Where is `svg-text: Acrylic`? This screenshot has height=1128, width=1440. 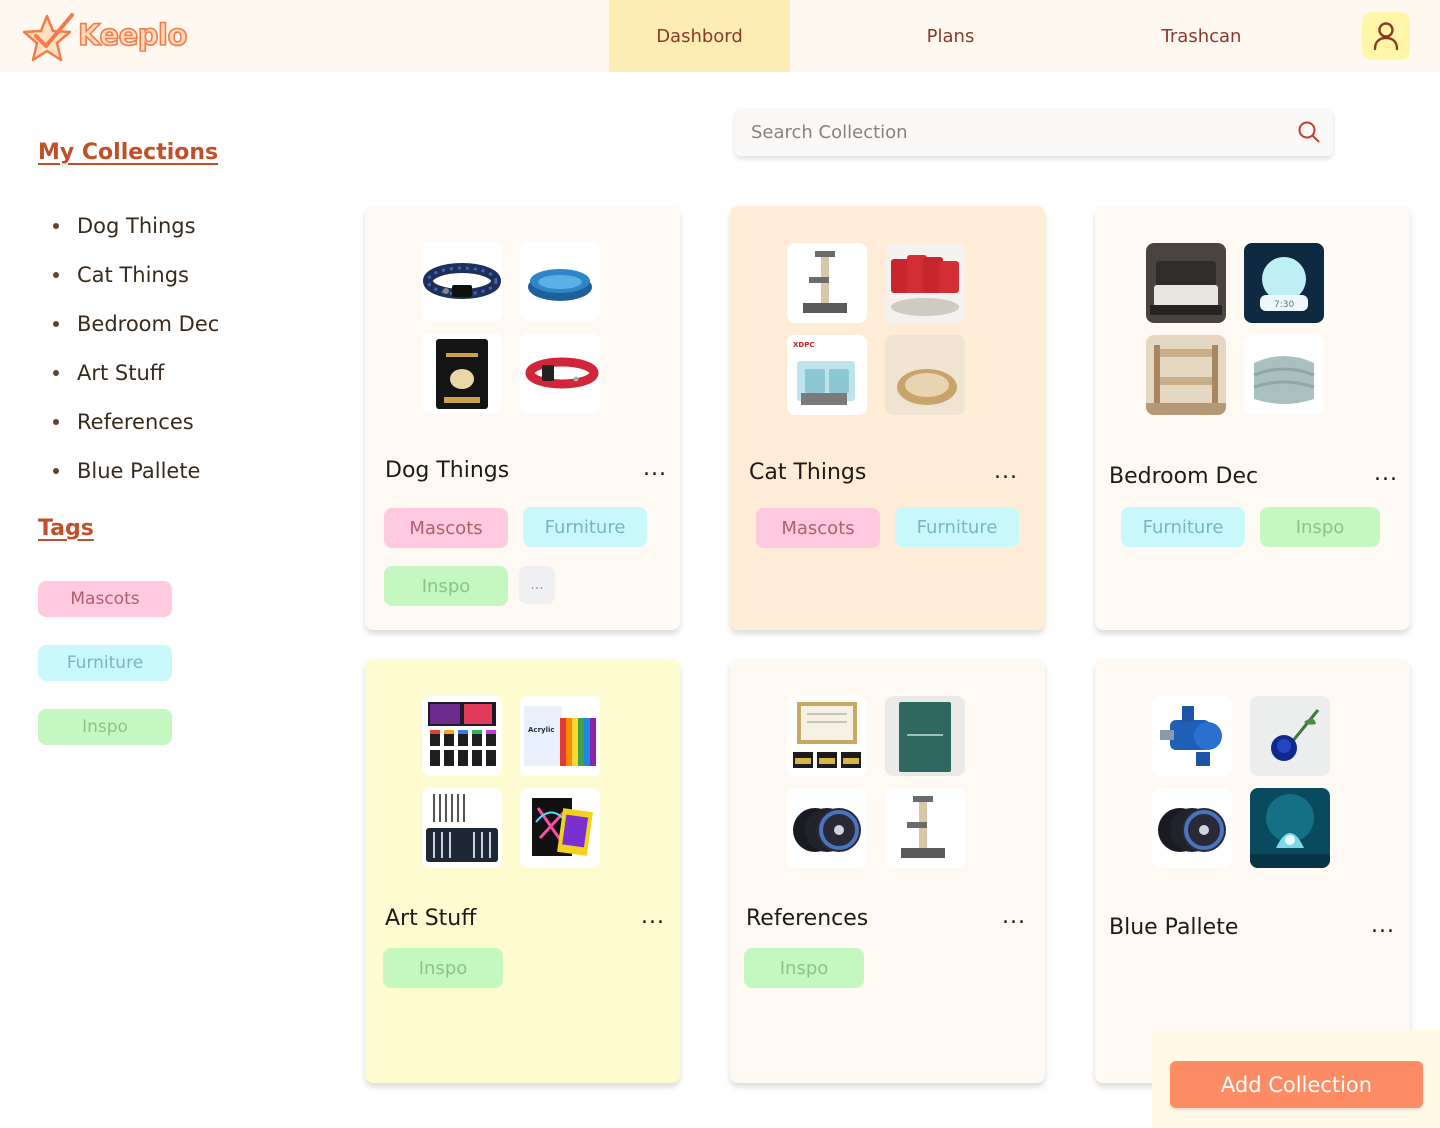 svg-text: Acrylic is located at coordinates (541, 730).